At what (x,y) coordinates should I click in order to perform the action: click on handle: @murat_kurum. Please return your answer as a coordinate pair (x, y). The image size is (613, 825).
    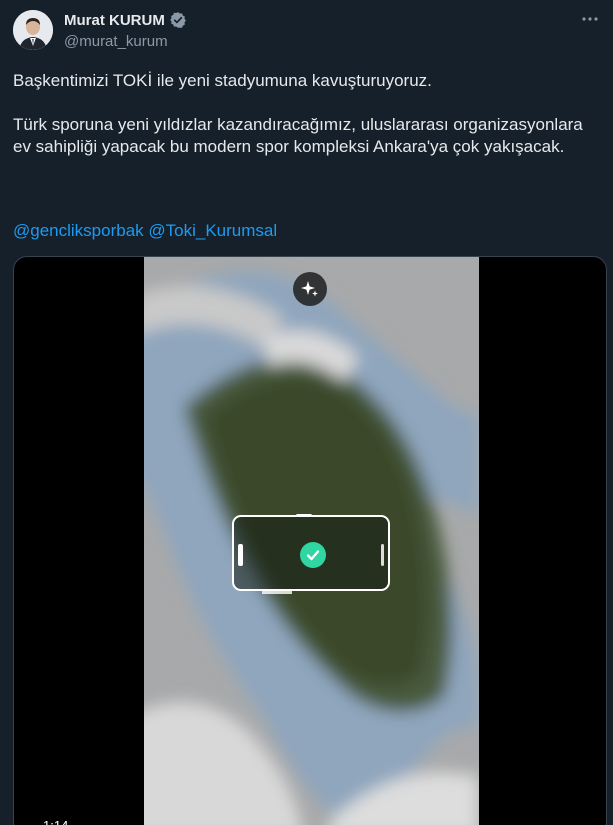
    Looking at the image, I should click on (116, 41).